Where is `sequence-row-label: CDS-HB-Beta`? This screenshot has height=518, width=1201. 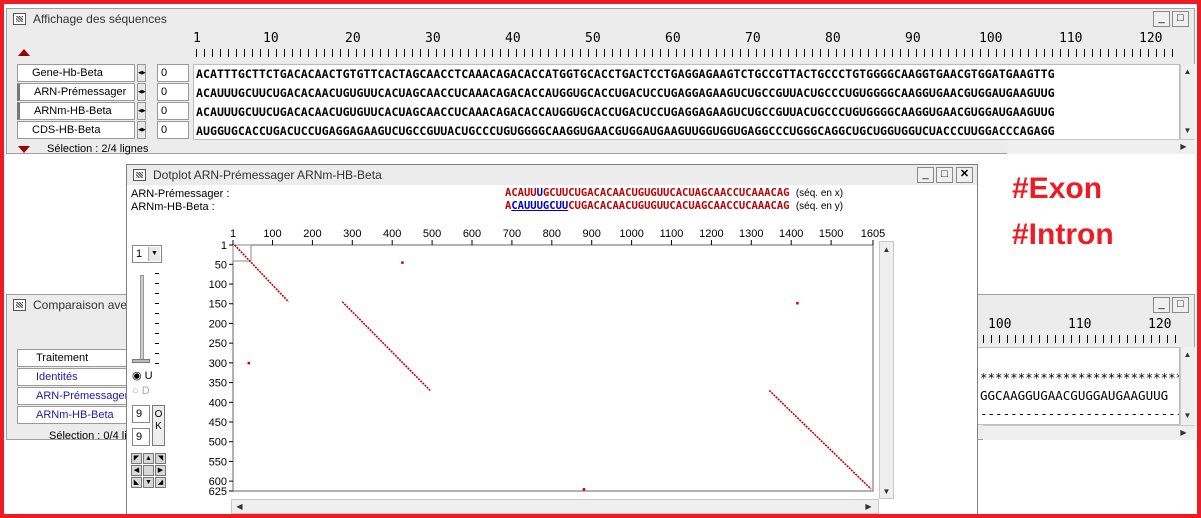 sequence-row-label: CDS-HB-Beta is located at coordinates (76, 130).